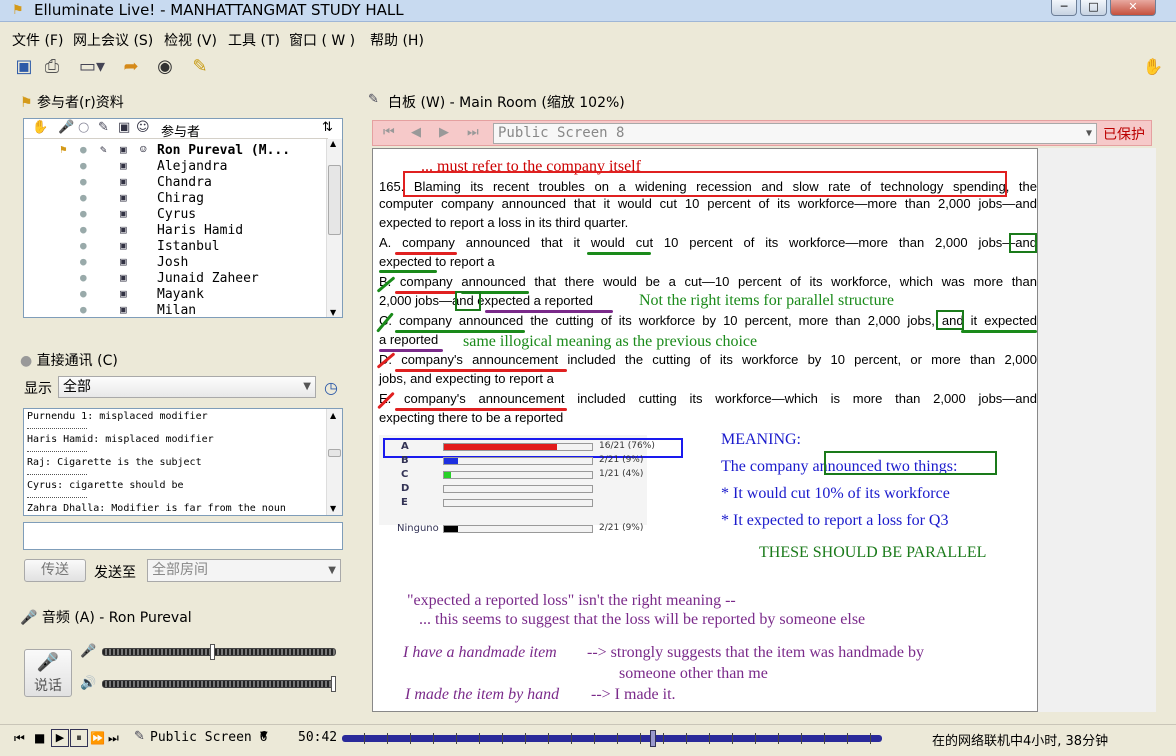 The height and width of the screenshot is (756, 1176). What do you see at coordinates (1133, 8) in the screenshot?
I see `close-button: ✕` at bounding box center [1133, 8].